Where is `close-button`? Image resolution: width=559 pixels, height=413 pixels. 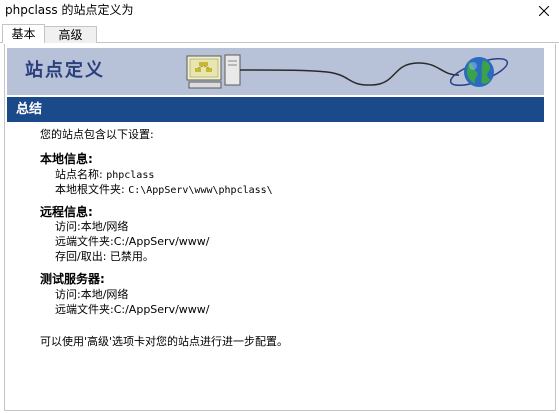
close-button is located at coordinates (544, 11).